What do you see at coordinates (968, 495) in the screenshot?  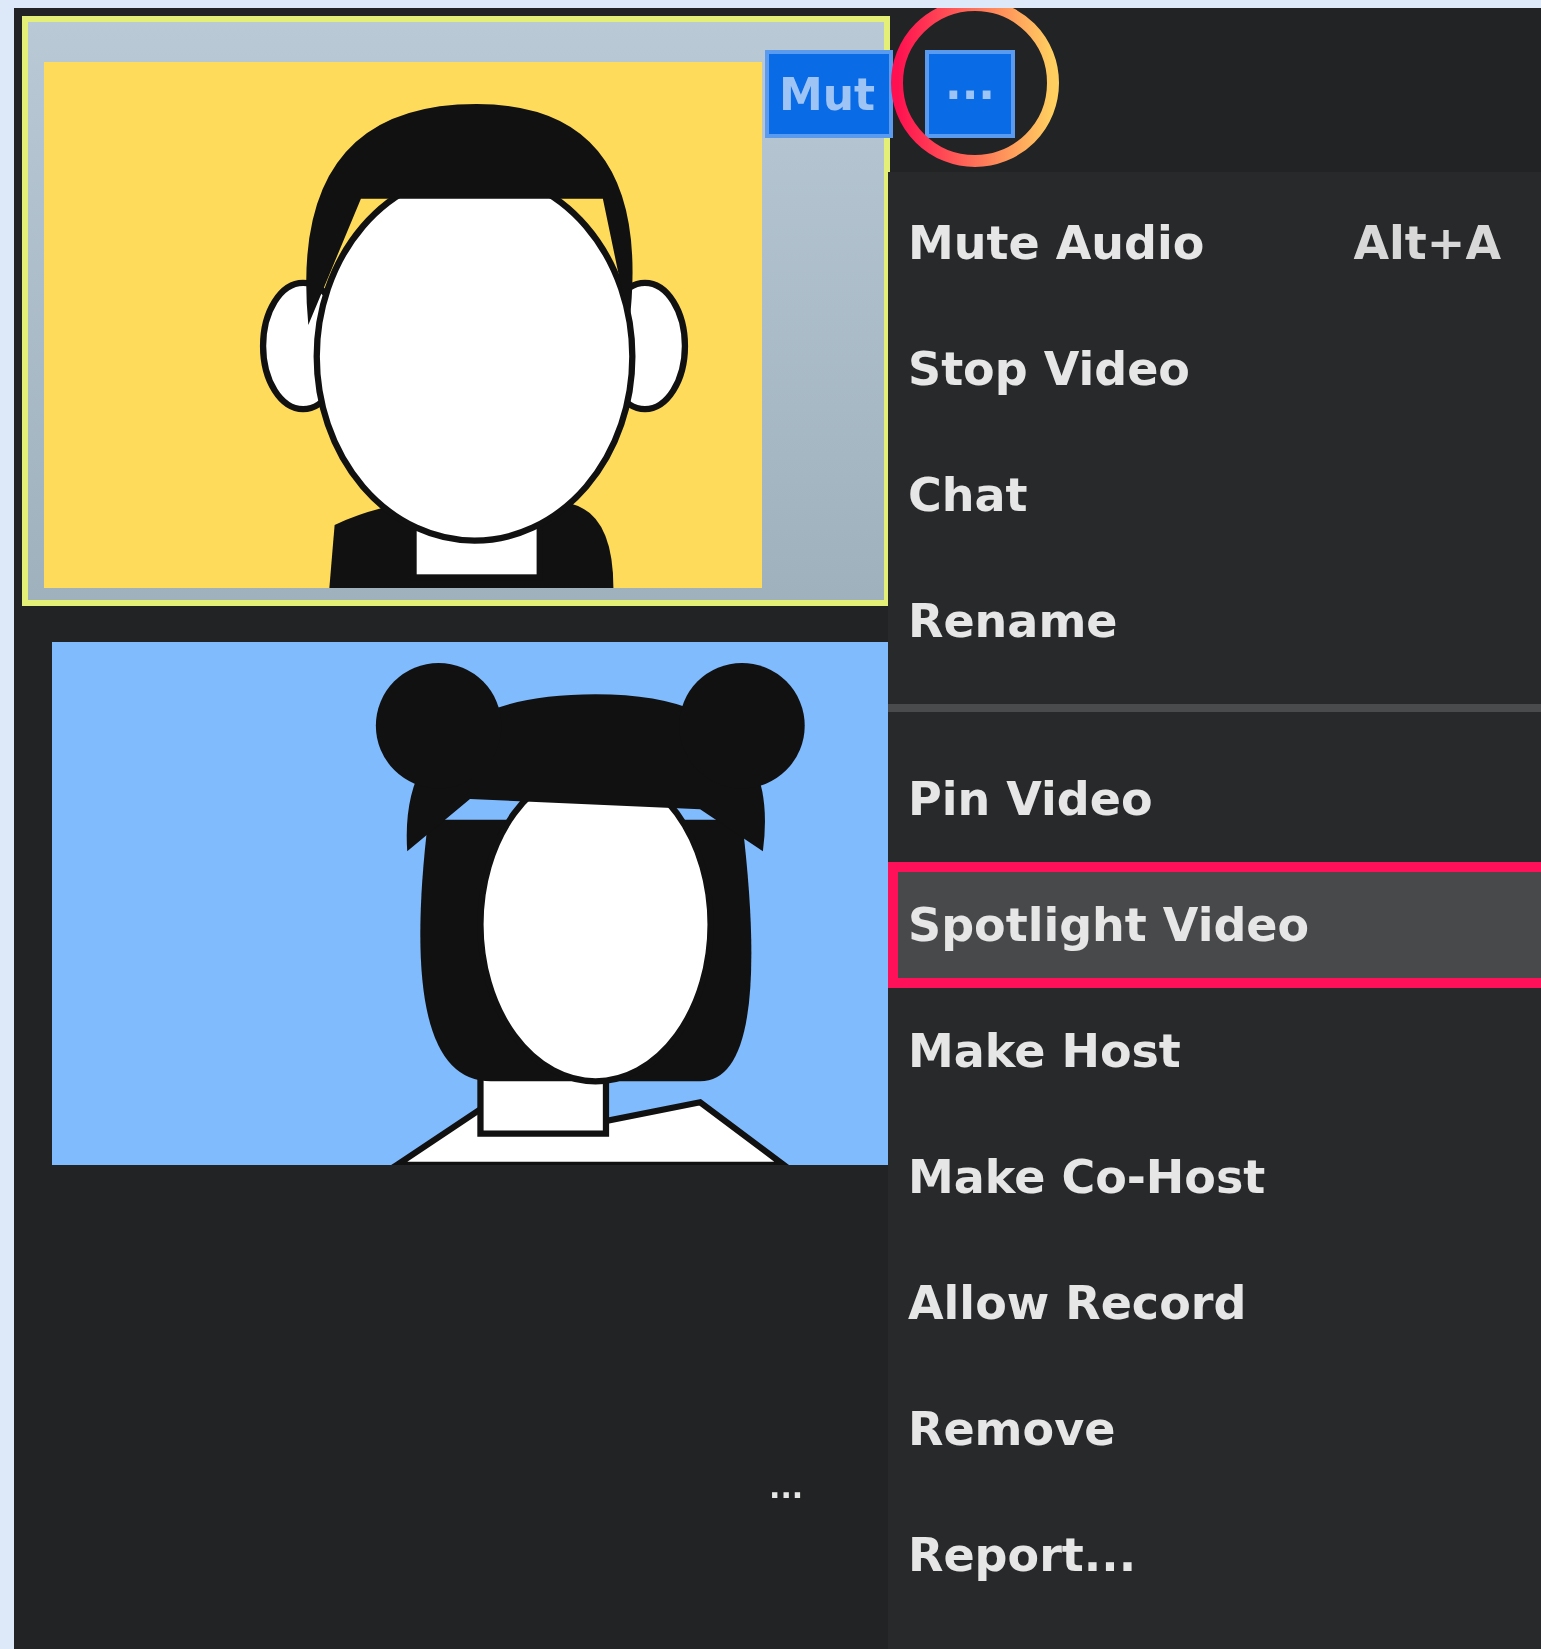 I see `menu-item-label: Chat` at bounding box center [968, 495].